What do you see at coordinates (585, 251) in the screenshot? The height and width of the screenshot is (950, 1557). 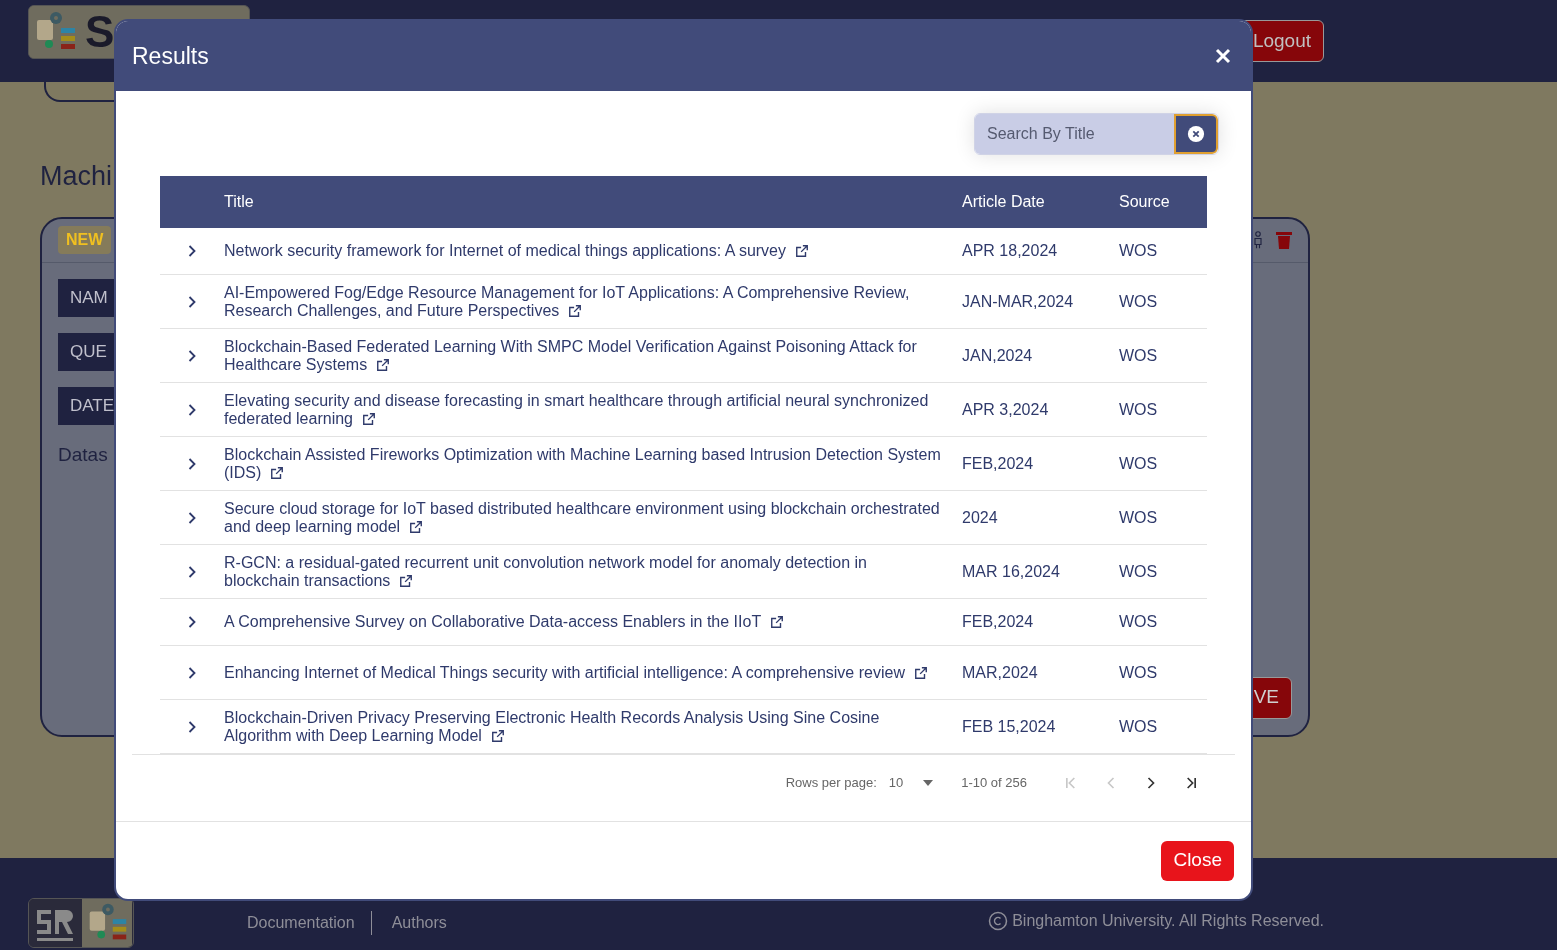 I see `article-title-link: Network security framework for Internet of medical things applications: A survey` at bounding box center [585, 251].